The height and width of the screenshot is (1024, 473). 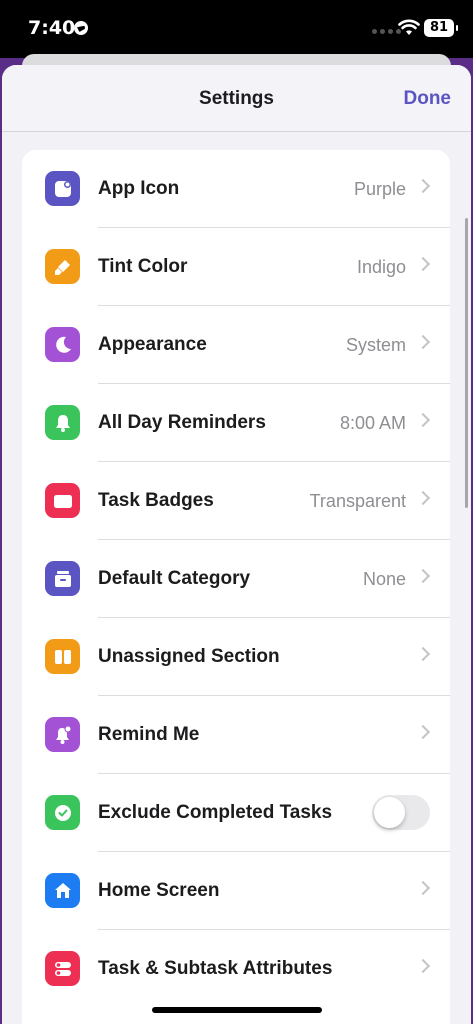 I want to click on battery-indicator: 81, so click(x=441, y=28).